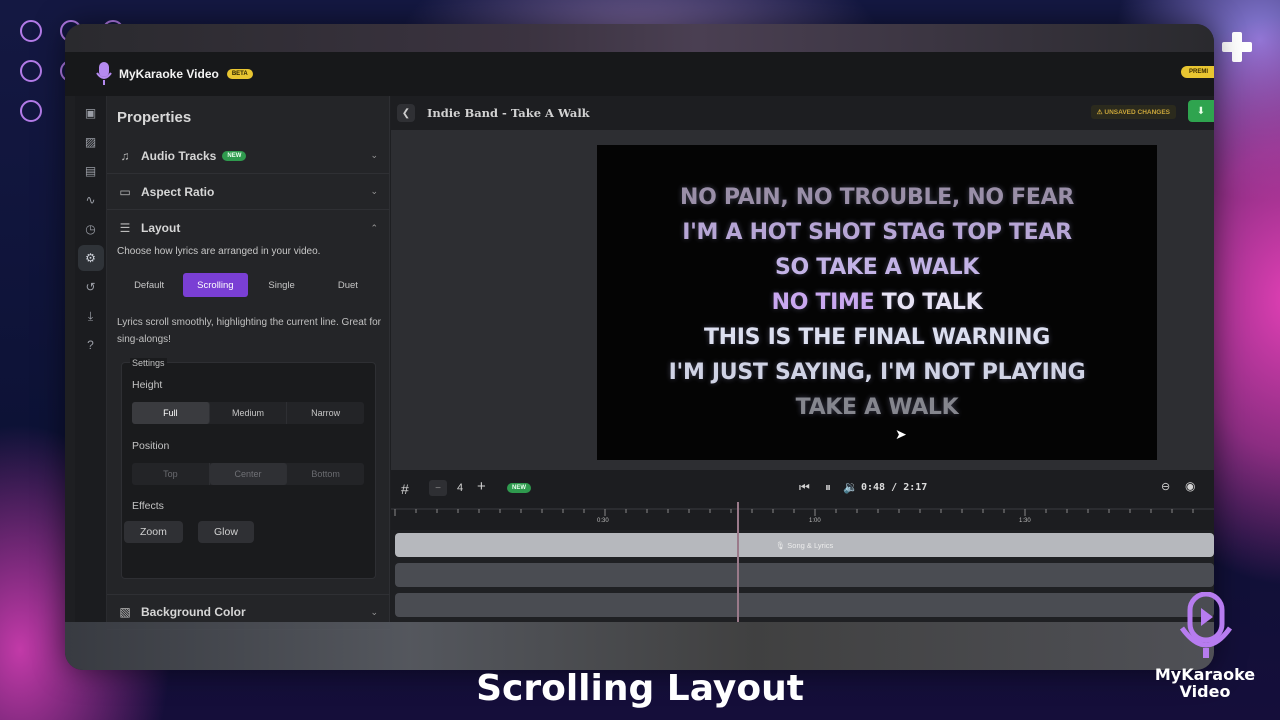 Image resolution: width=1280 pixels, height=720 pixels. Describe the element at coordinates (169, 74) in the screenshot. I see `app-title: MyKaraoke Video` at that location.